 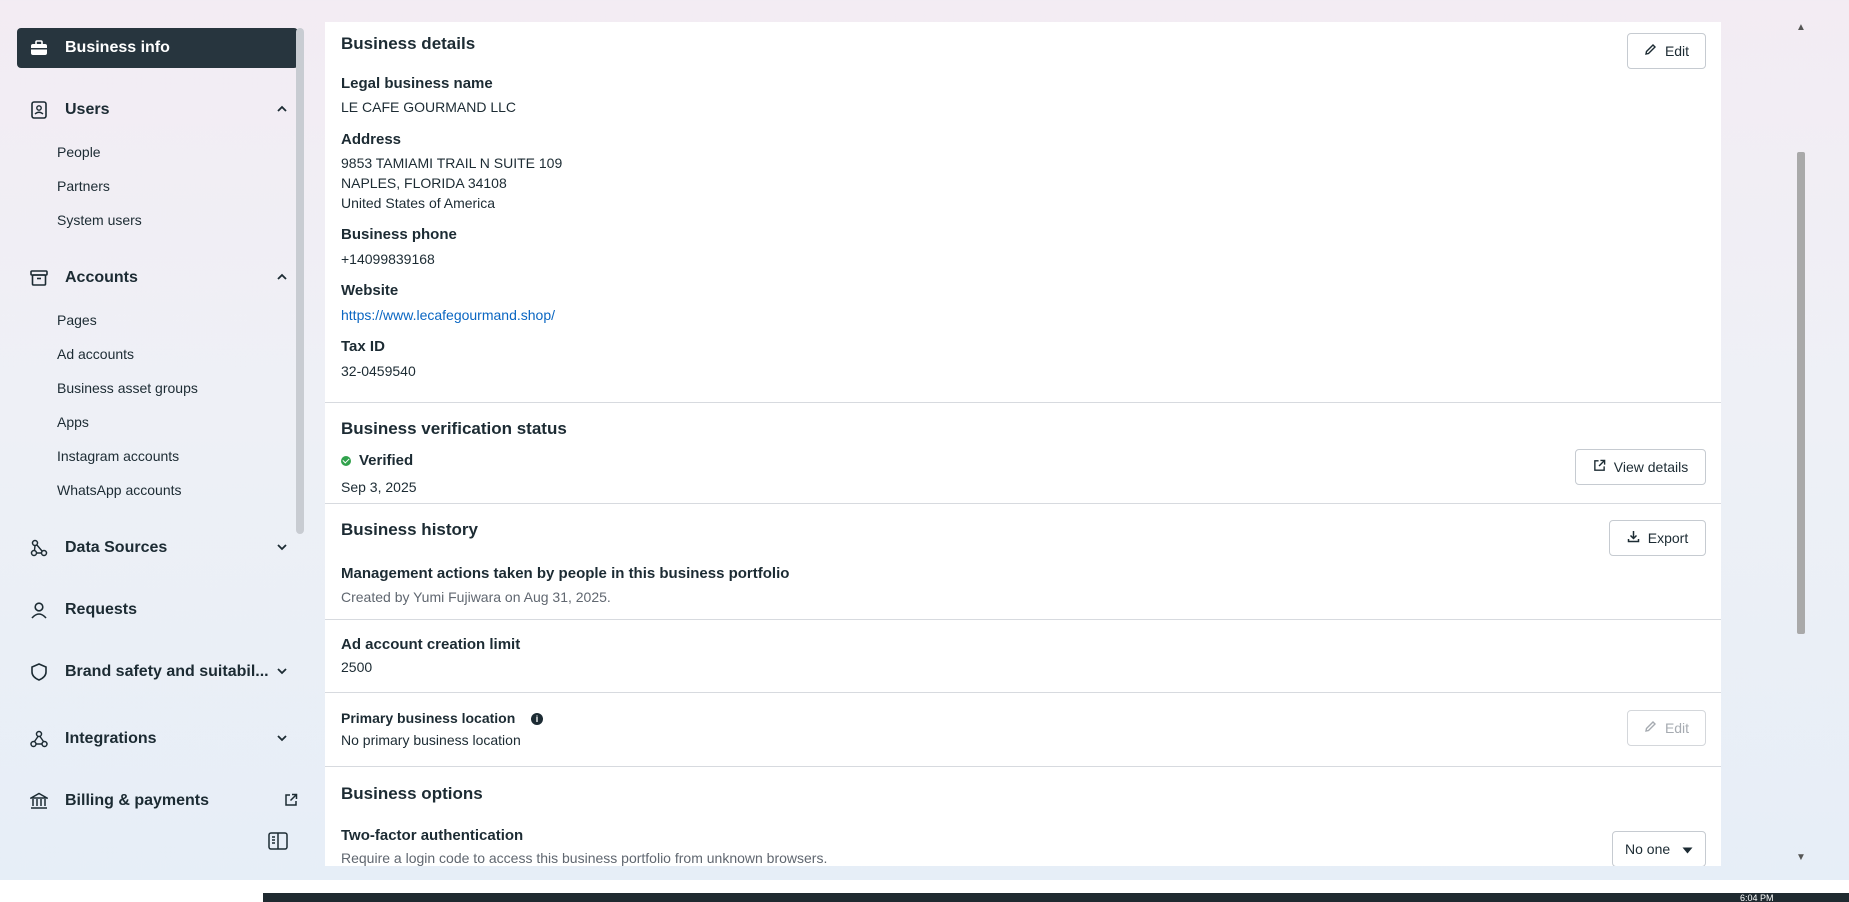 I want to click on sidebar-section-label: Accounts, so click(x=101, y=277).